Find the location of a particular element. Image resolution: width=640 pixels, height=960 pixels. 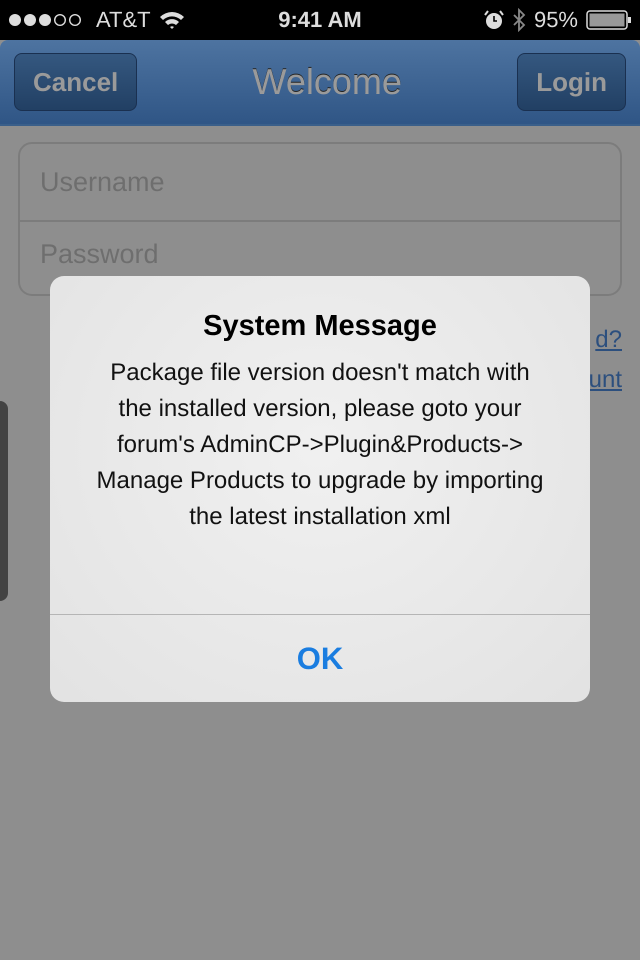

bluetooth-icon is located at coordinates (519, 20).